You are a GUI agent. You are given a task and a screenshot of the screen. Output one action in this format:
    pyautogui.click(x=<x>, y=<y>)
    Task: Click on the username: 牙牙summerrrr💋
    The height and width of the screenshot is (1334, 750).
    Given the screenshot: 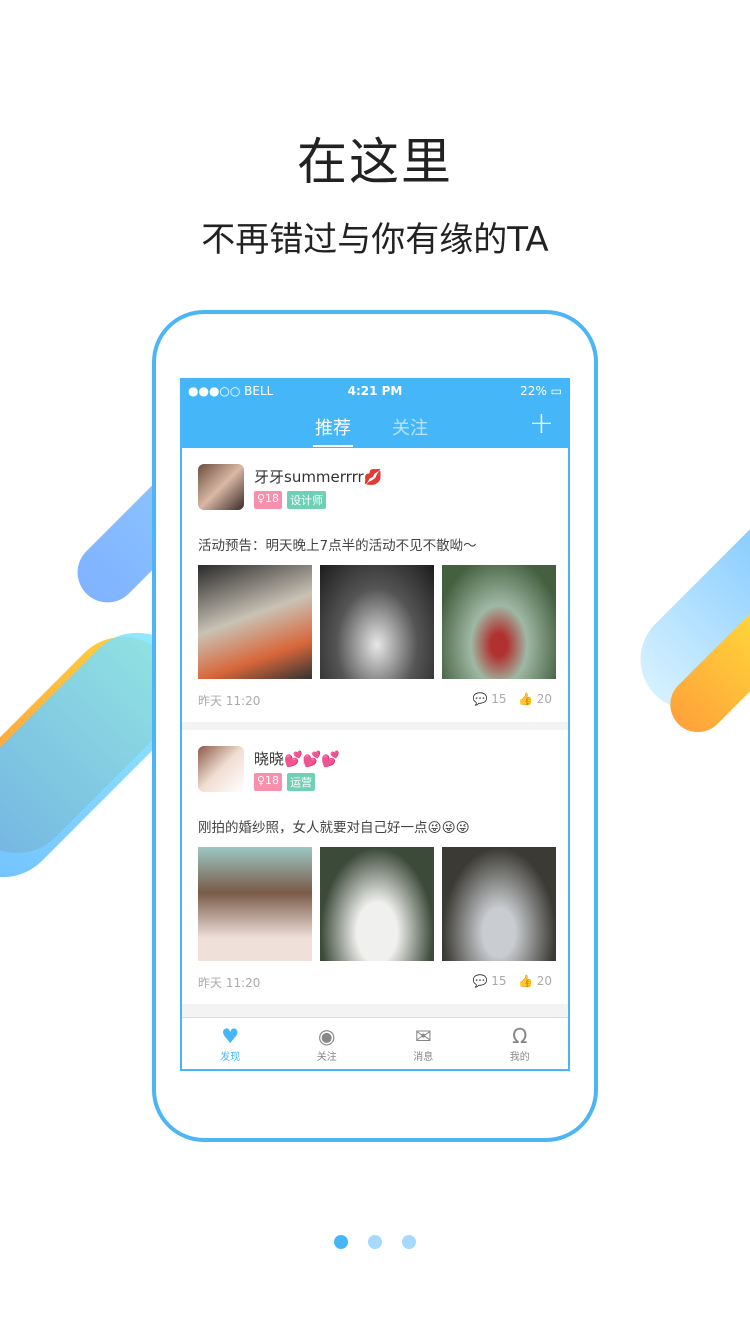 What is the action you would take?
    pyautogui.click(x=318, y=476)
    